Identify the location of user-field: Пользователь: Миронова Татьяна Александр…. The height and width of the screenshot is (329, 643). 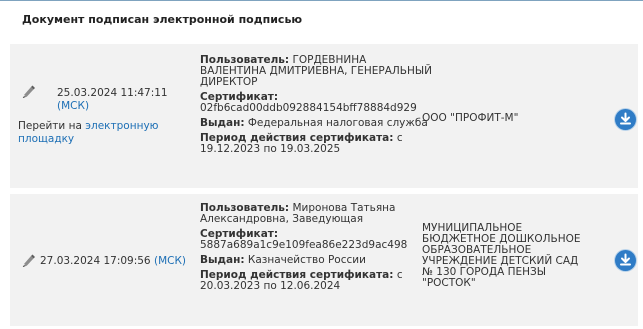
(316, 214).